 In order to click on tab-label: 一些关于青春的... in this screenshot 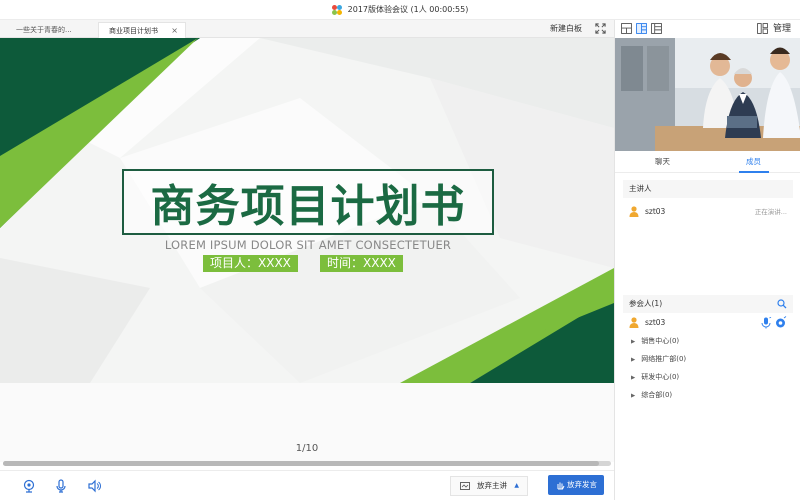, I will do `click(44, 30)`.